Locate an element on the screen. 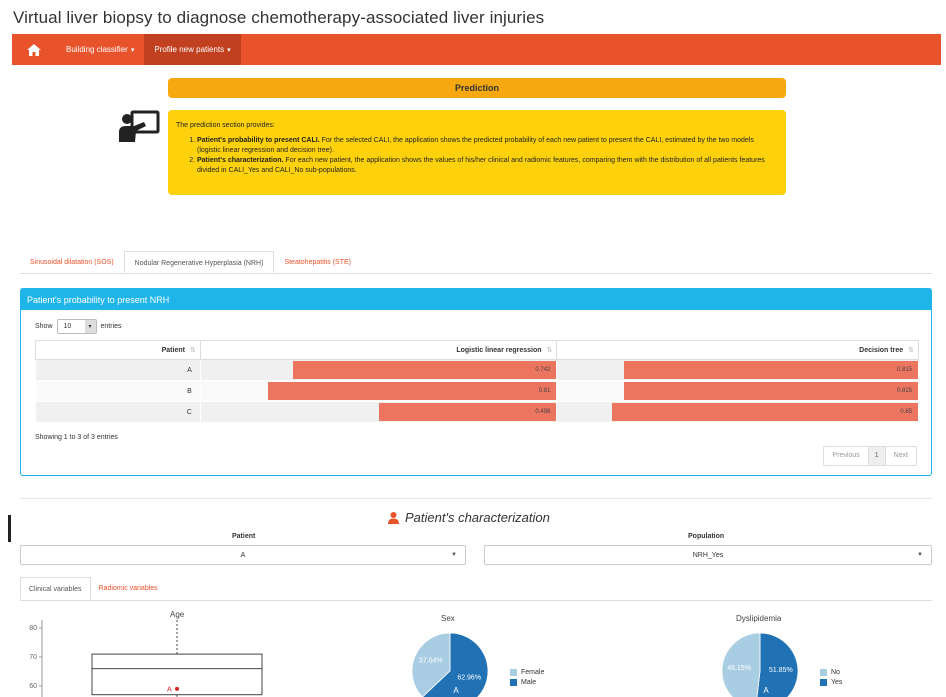  patient-cell: B is located at coordinates (118, 391).